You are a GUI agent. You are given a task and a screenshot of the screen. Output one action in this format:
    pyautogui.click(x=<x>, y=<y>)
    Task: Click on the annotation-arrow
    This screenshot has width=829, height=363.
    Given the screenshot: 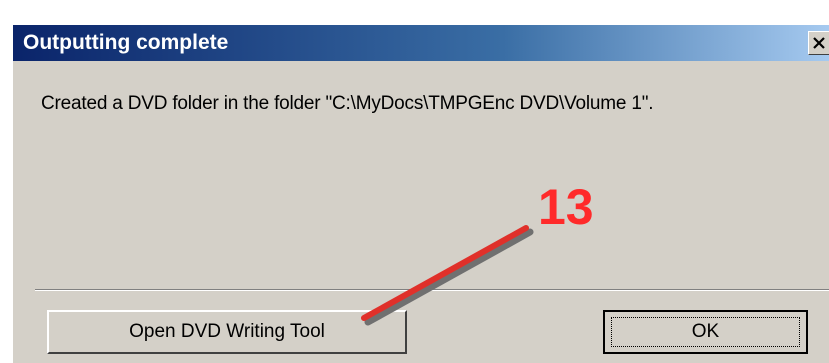 What is the action you would take?
    pyautogui.click(x=447, y=275)
    